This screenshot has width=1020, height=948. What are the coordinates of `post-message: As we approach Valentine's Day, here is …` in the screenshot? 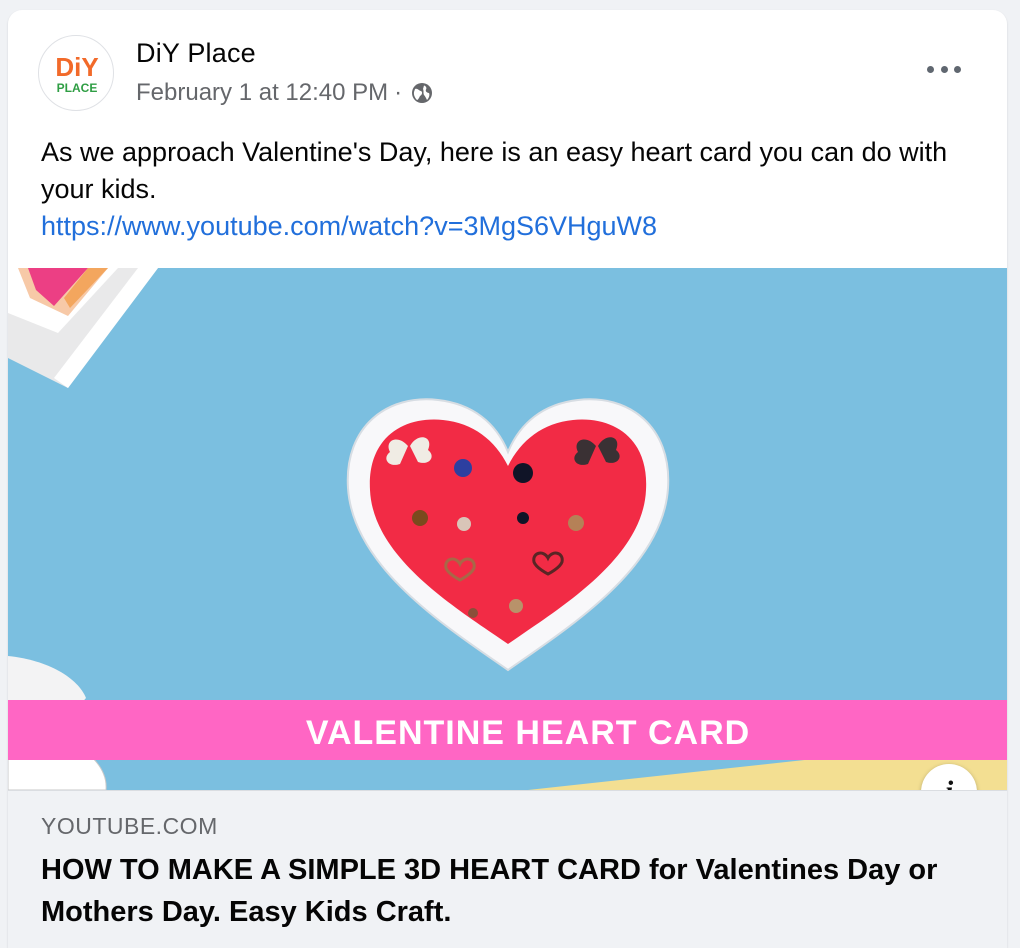 It's located at (511, 189).